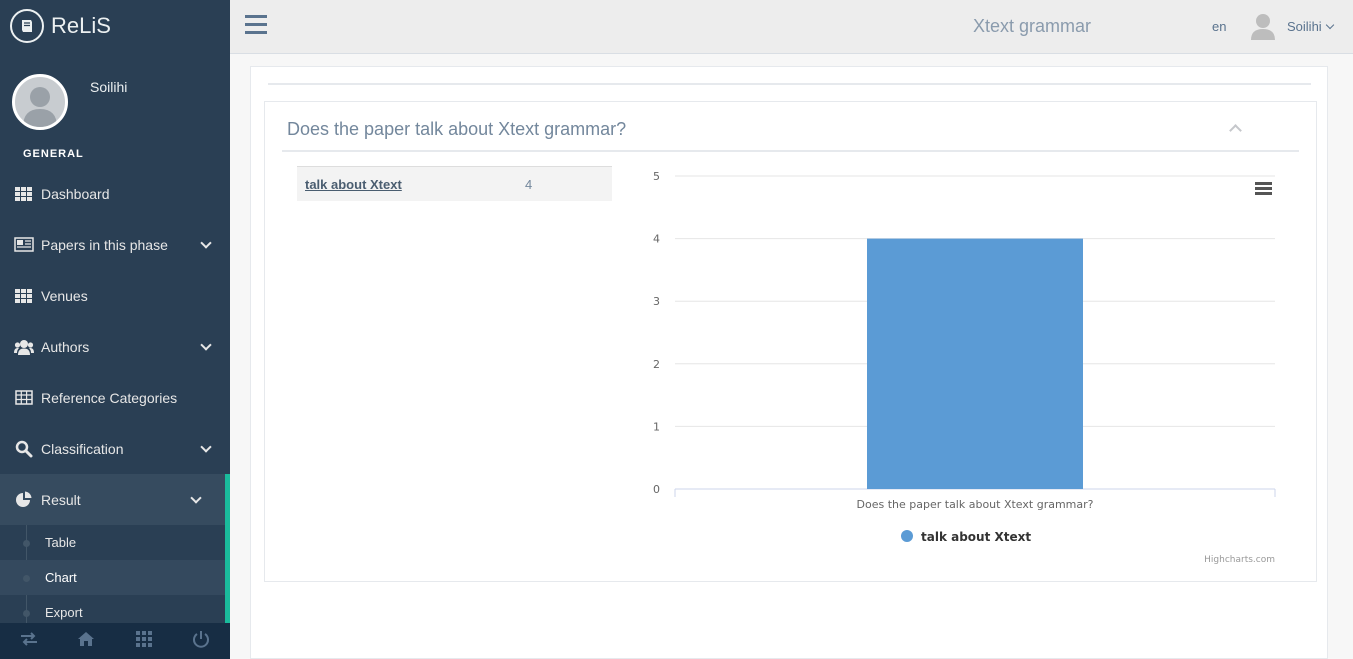 The width and height of the screenshot is (1353, 659). What do you see at coordinates (656, 301) in the screenshot?
I see `y-tick-label: 3` at bounding box center [656, 301].